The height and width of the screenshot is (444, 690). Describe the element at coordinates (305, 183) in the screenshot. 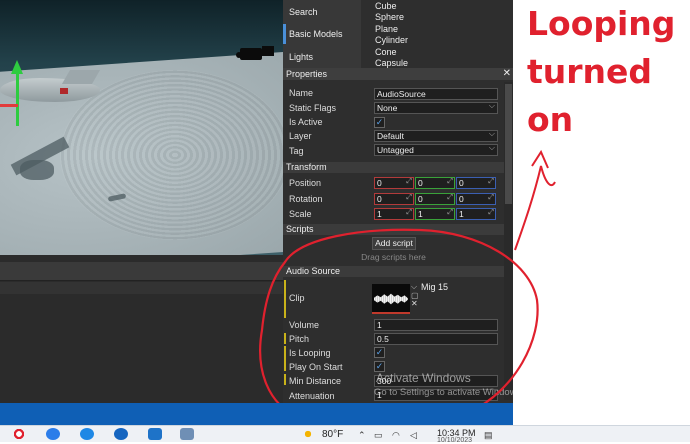

I see `position-label: Position` at that location.